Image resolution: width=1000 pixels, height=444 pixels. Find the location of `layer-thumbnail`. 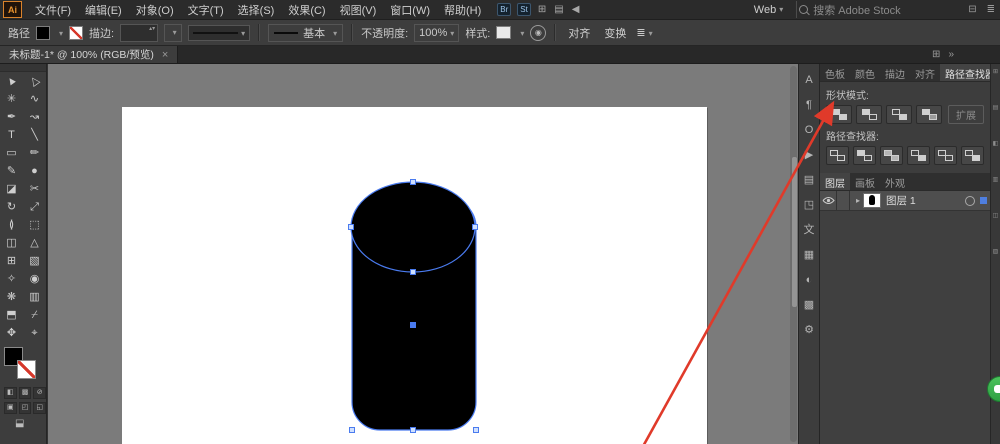

layer-thumbnail is located at coordinates (872, 200).